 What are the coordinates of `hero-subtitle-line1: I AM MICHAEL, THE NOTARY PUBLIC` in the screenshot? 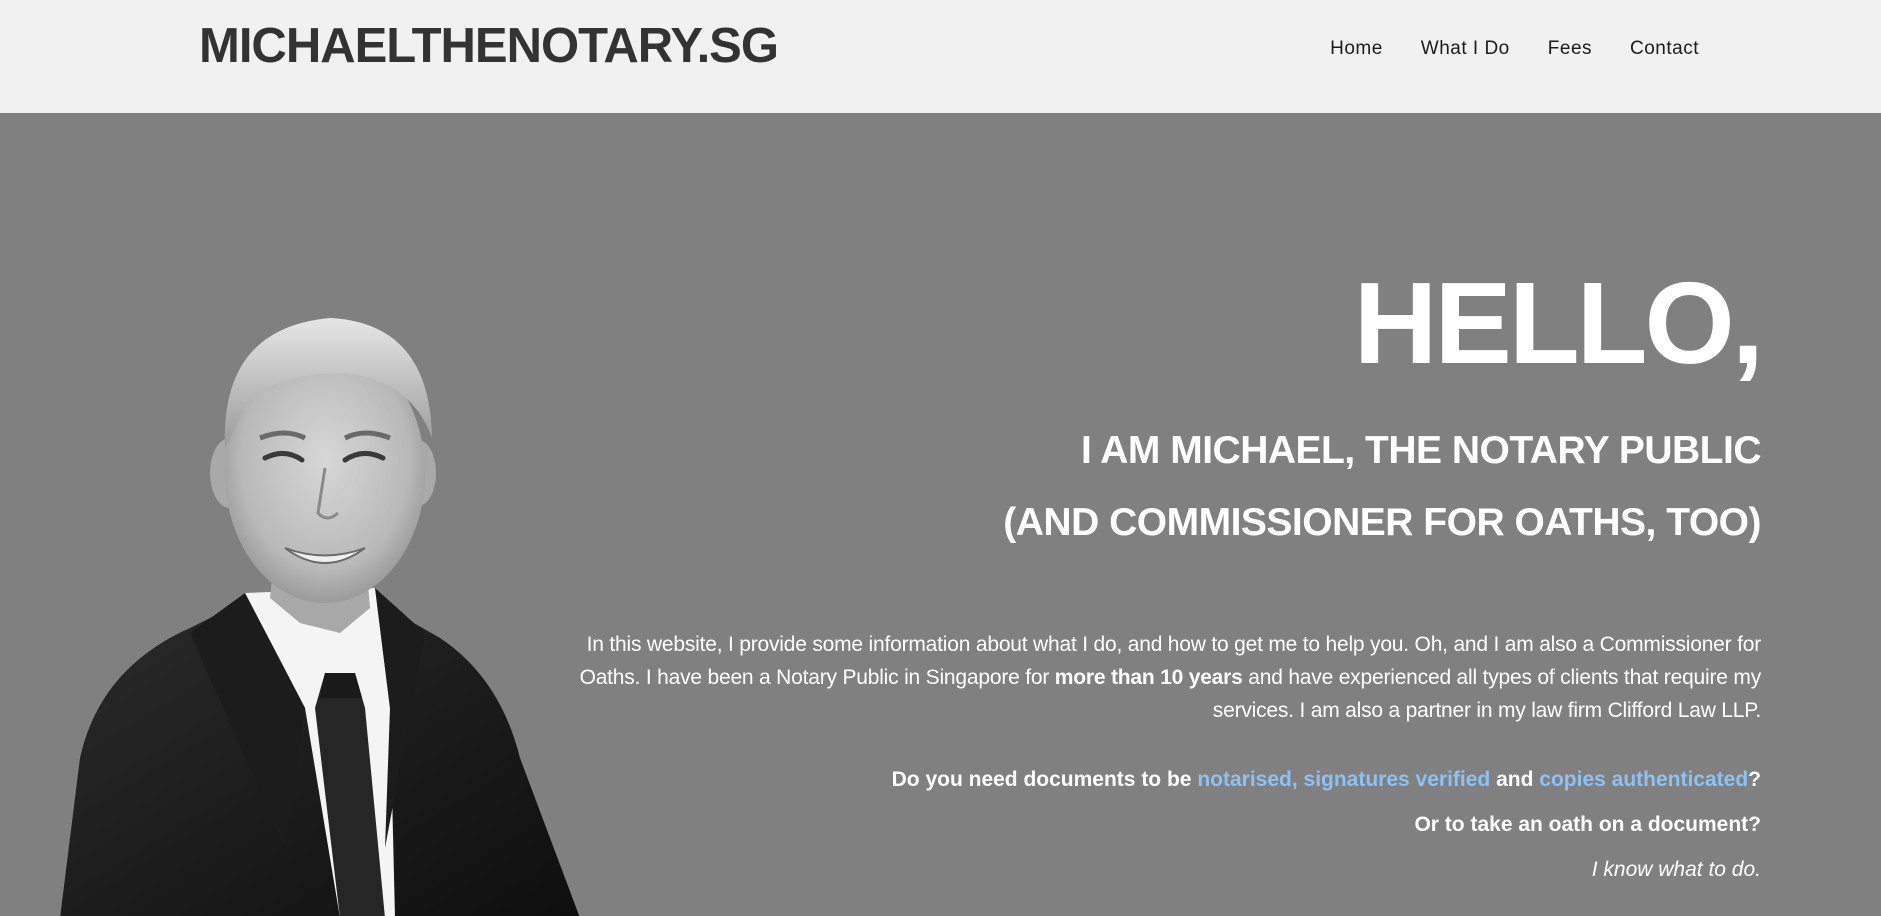 It's located at (1421, 450).